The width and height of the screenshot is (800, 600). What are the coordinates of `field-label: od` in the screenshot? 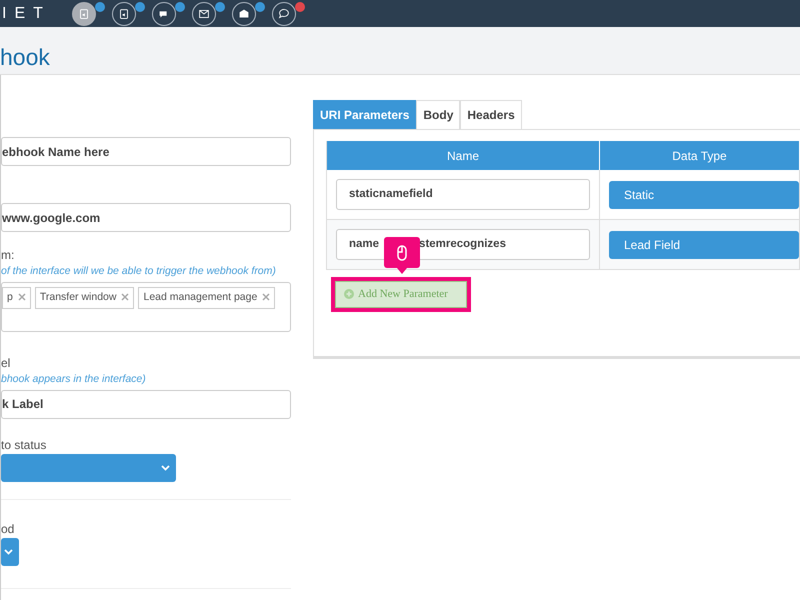 It's located at (8, 529).